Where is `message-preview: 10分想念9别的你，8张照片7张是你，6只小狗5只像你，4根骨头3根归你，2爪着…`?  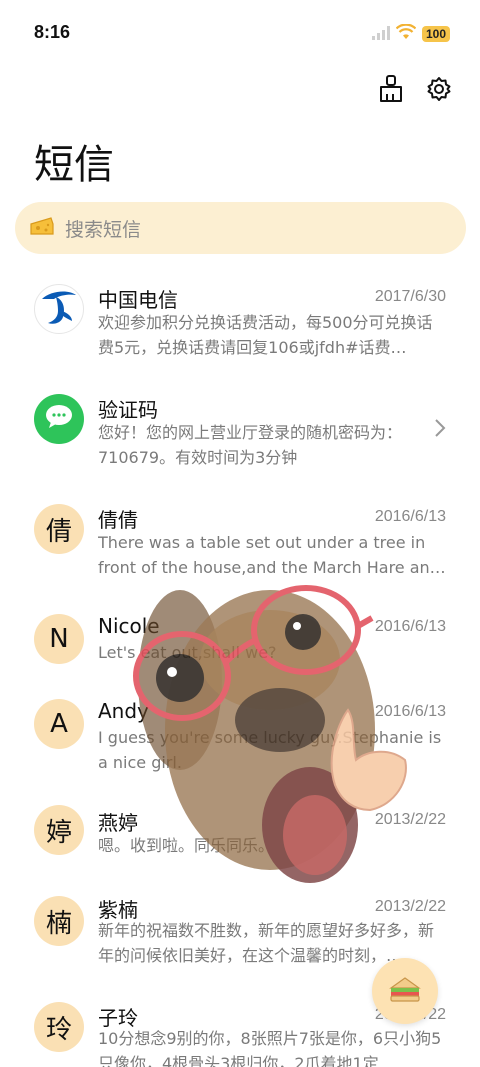 message-preview: 10分想念9别的你，8张照片7张是你，6只小狗5只像你，4根骨头3根归你，2爪着… is located at coordinates (270, 1048).